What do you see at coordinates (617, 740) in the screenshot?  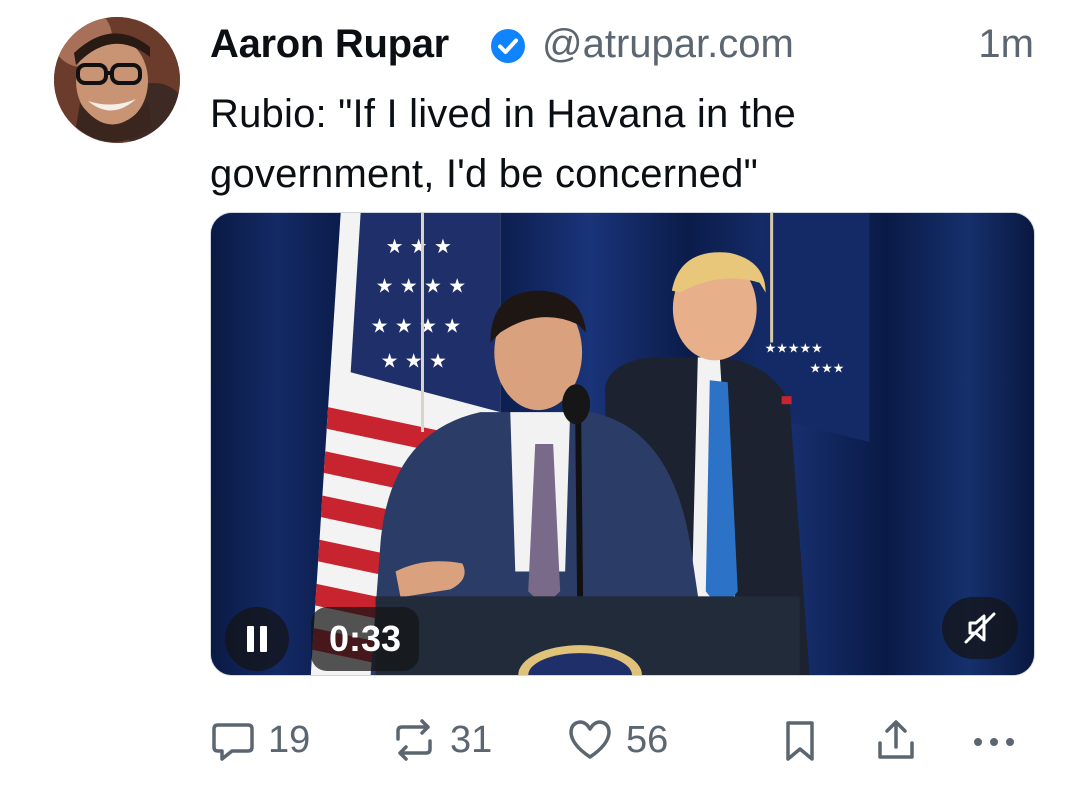 I see `like-button: 56` at bounding box center [617, 740].